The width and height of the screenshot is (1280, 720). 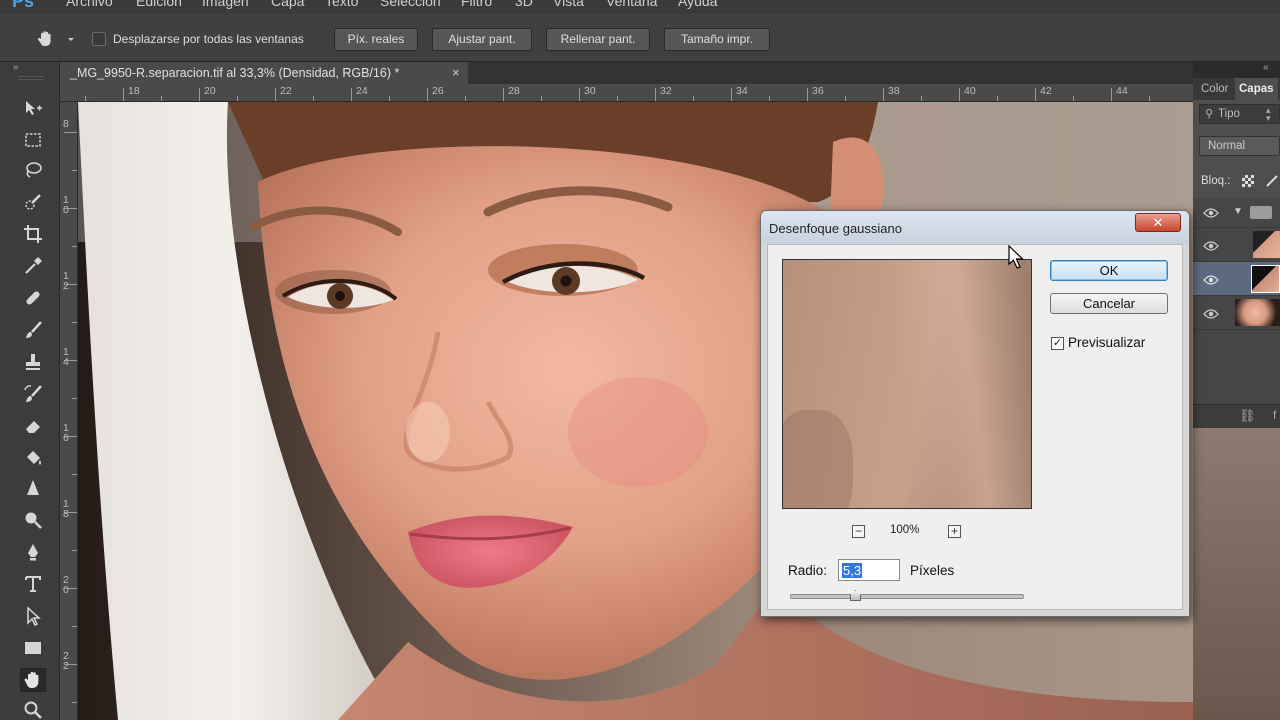 What do you see at coordinates (1057, 343) in the screenshot?
I see `preview-checkbox: ✓` at bounding box center [1057, 343].